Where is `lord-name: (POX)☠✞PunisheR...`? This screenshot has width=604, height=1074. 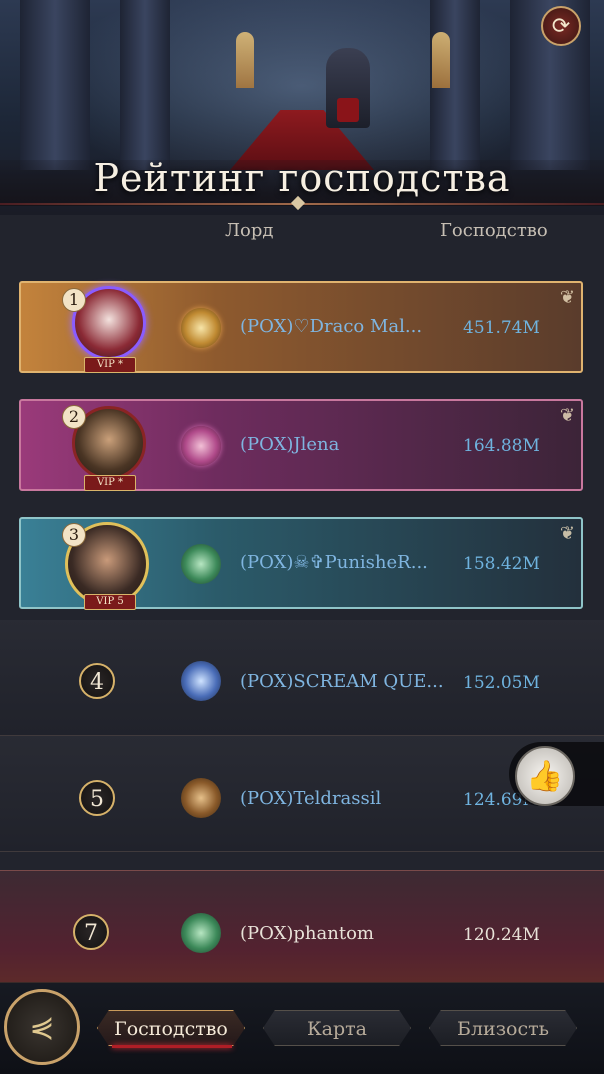 lord-name: (POX)☠✞PunisheR... is located at coordinates (334, 562).